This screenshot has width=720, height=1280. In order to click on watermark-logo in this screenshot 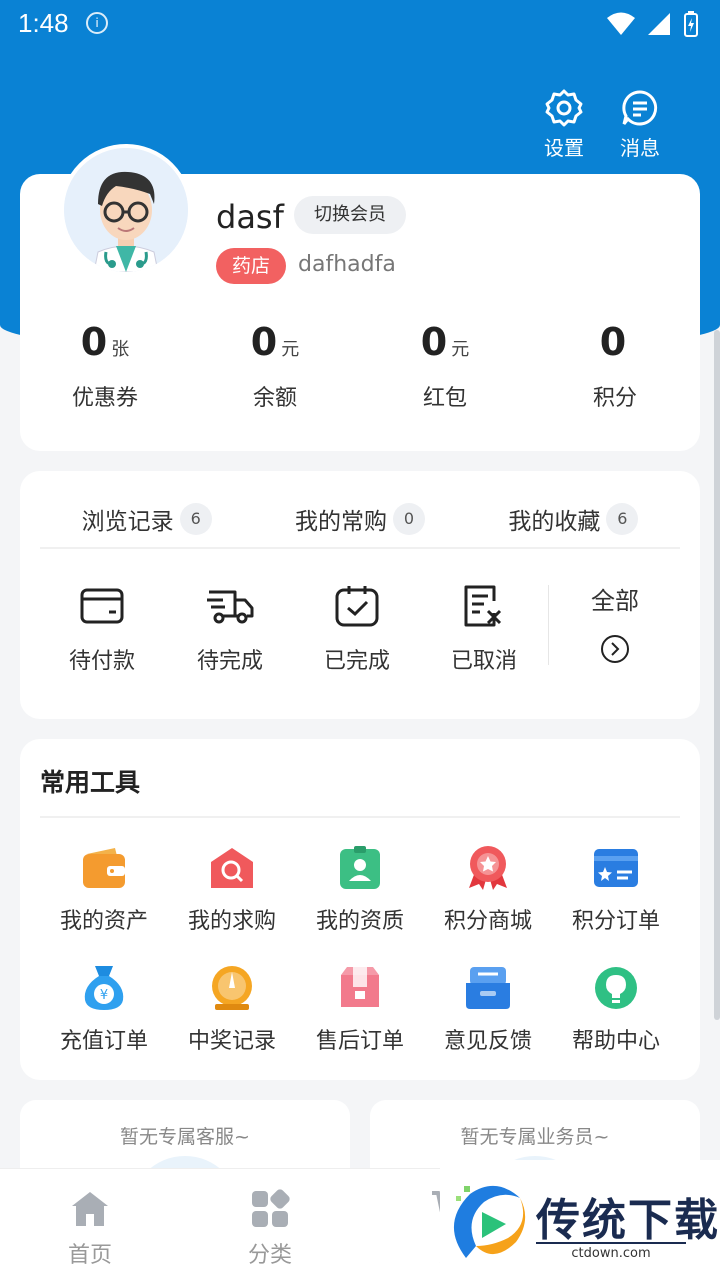, I will do `click(489, 1221)`.